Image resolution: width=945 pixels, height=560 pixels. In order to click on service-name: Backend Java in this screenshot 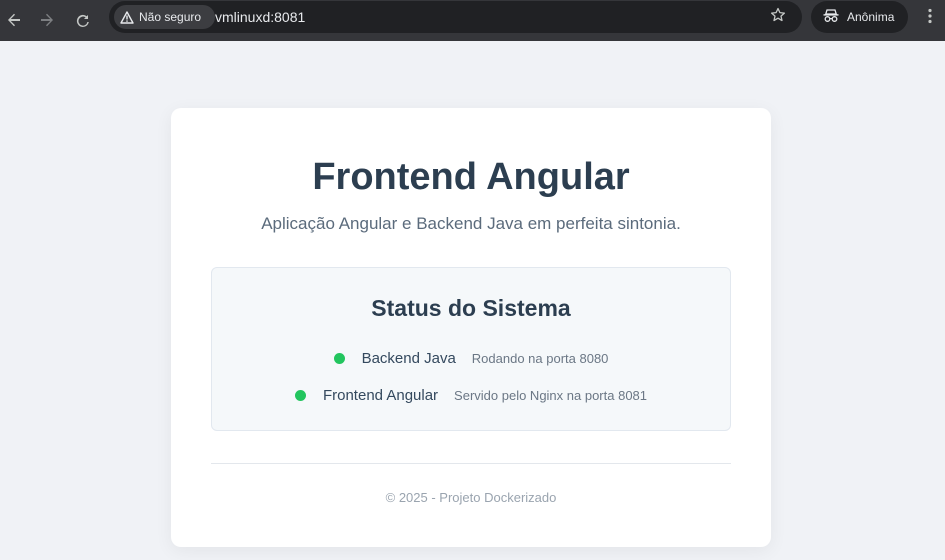, I will do `click(408, 358)`.